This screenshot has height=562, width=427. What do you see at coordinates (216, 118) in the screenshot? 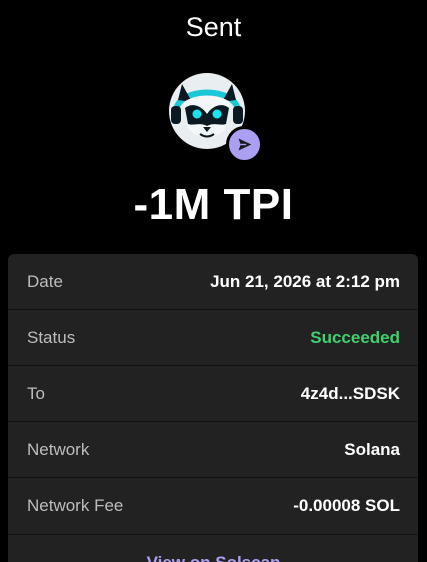
I see `token-avatar` at bounding box center [216, 118].